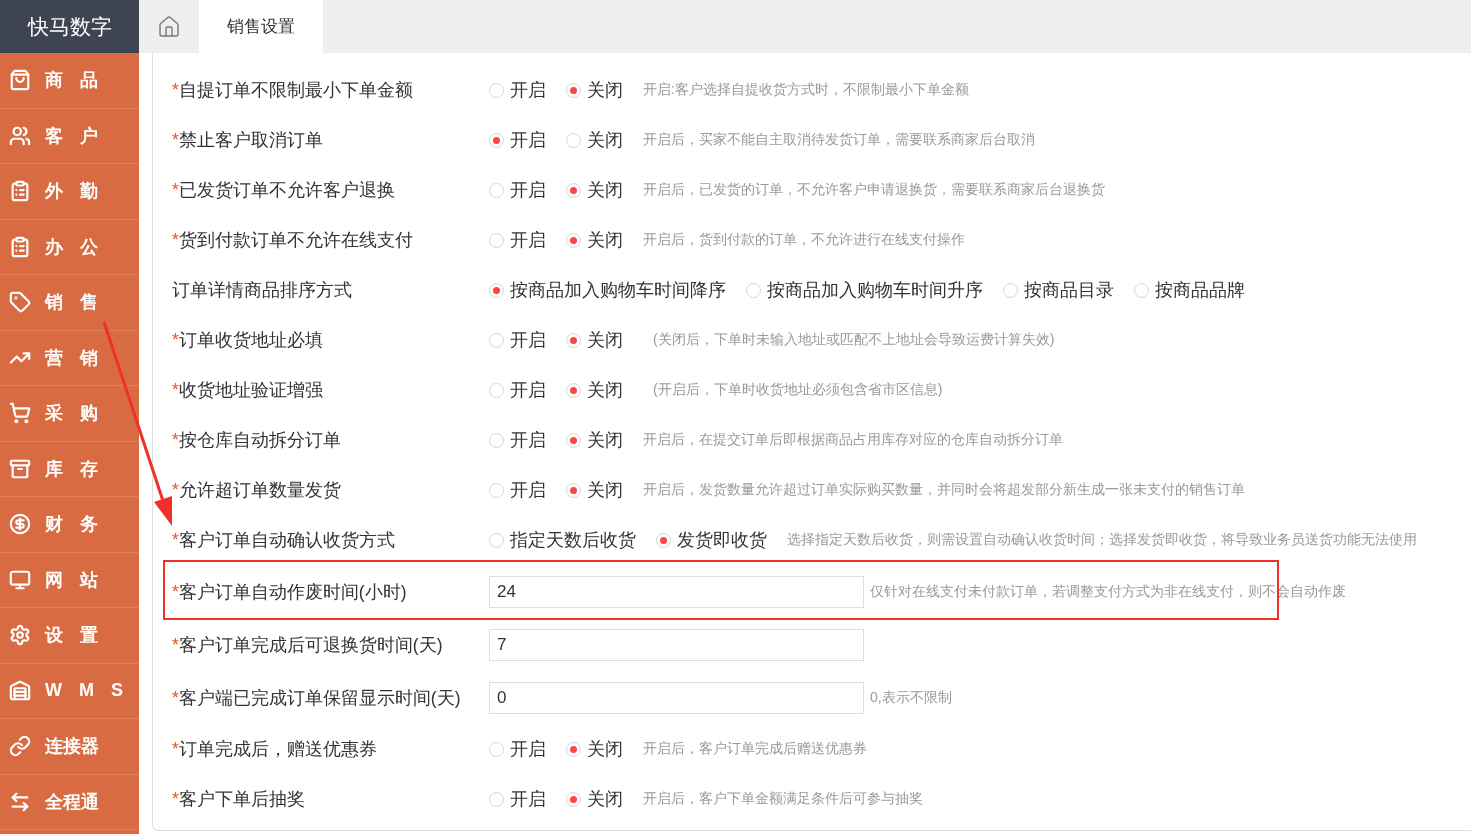  I want to click on bag-icon, so click(20, 80).